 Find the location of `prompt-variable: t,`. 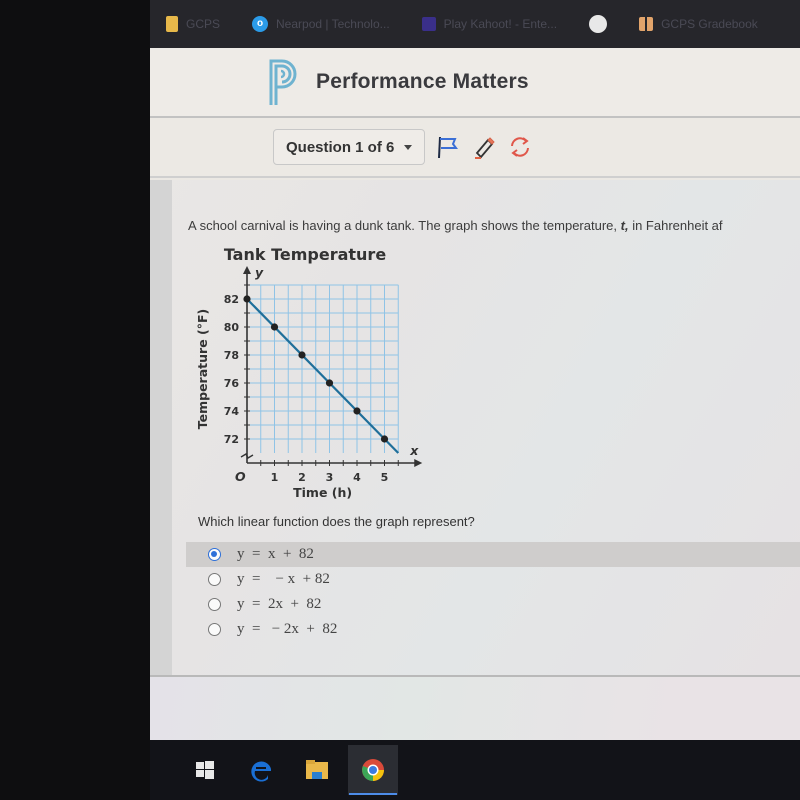

prompt-variable: t, is located at coordinates (624, 225).